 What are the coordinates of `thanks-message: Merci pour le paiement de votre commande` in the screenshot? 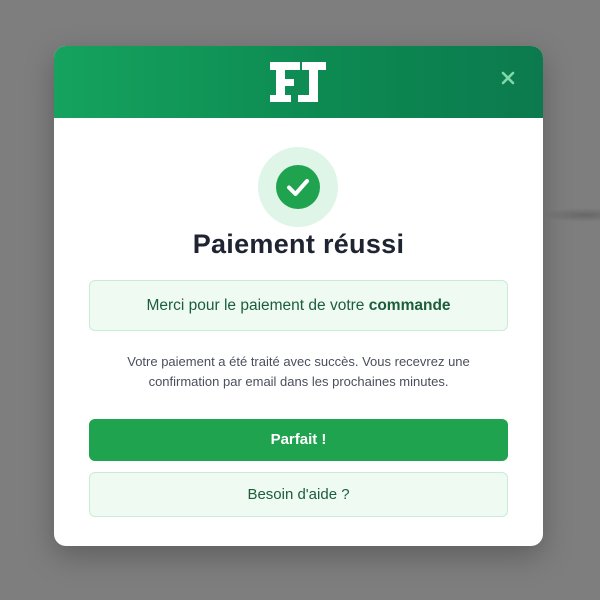 It's located at (298, 305).